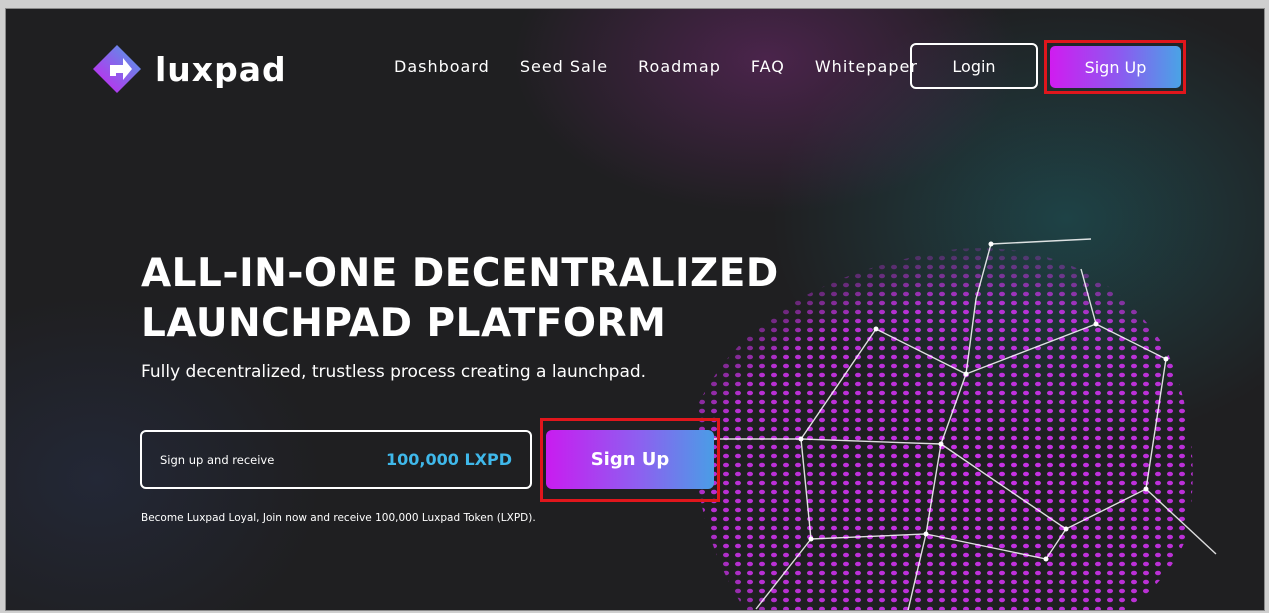 The width and height of the screenshot is (1269, 613). Describe the element at coordinates (442, 66) in the screenshot. I see `nav-dashboard-link: Dashboard` at that location.